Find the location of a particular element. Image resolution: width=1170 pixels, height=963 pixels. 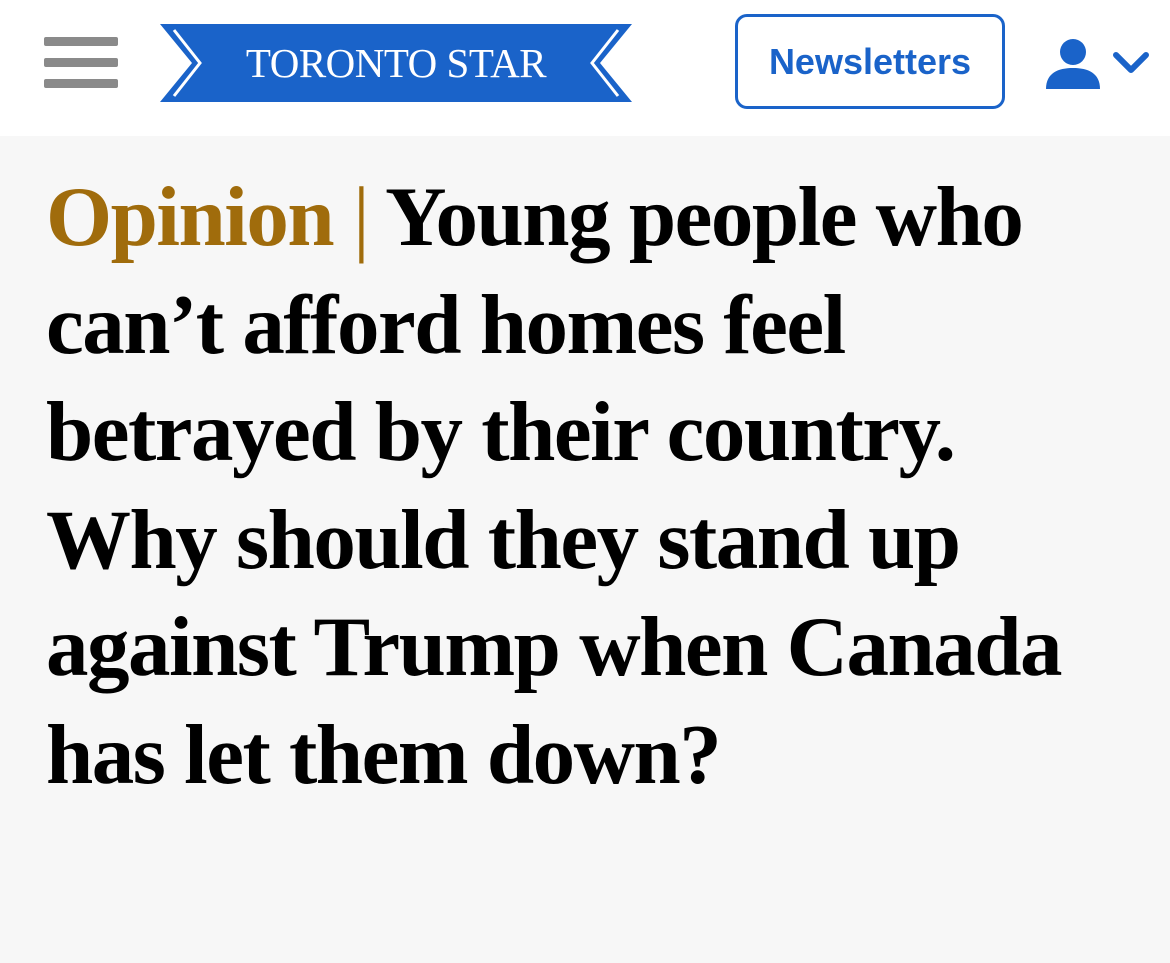

chevron-down-icon is located at coordinates (1131, 62).